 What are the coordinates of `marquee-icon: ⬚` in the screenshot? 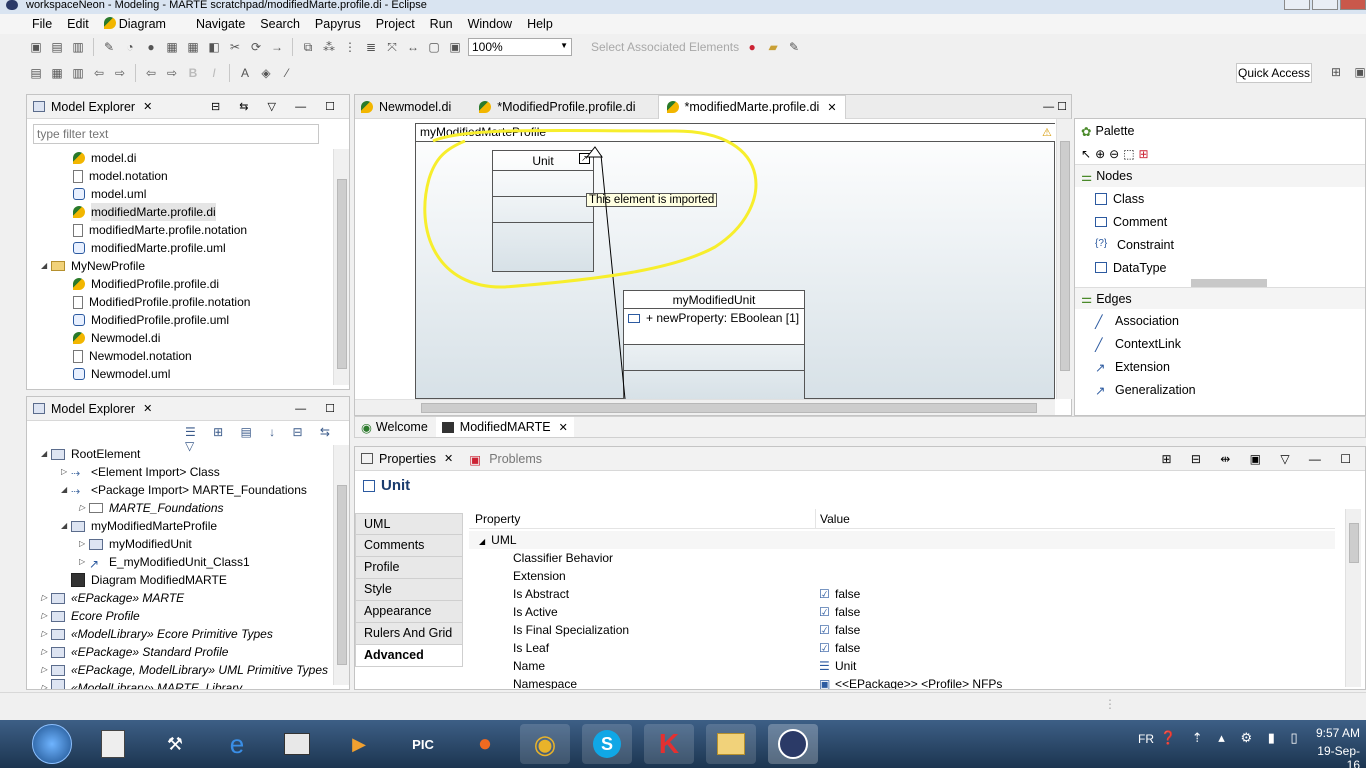 It's located at (1128, 154).